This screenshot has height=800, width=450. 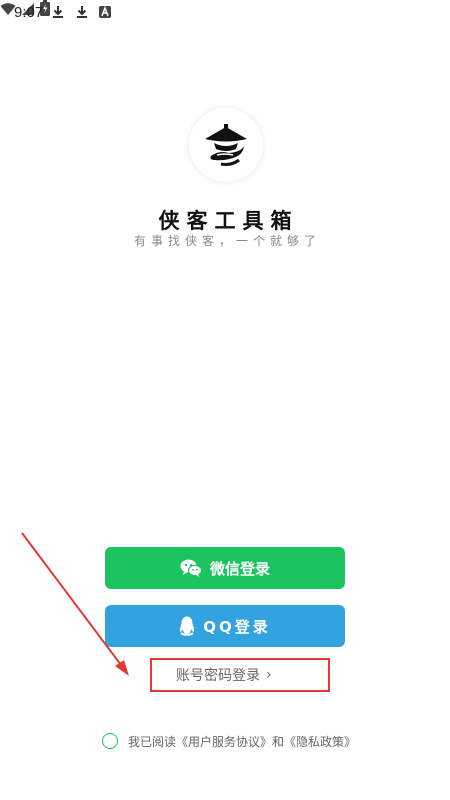 I want to click on app-title: 侠客工具箱, so click(x=228, y=221).